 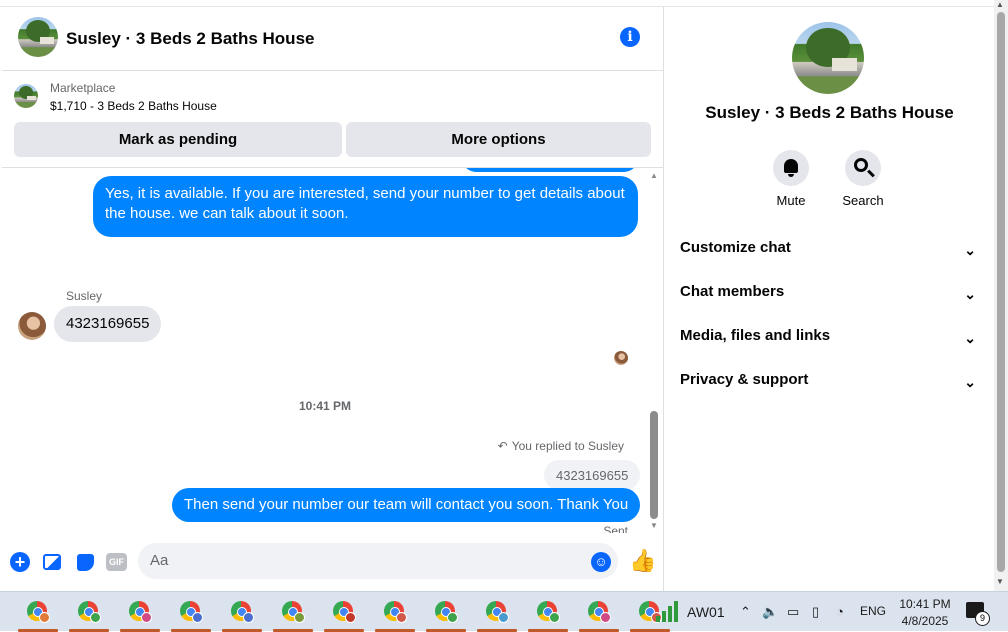 I want to click on search-icon, so click(x=861, y=165).